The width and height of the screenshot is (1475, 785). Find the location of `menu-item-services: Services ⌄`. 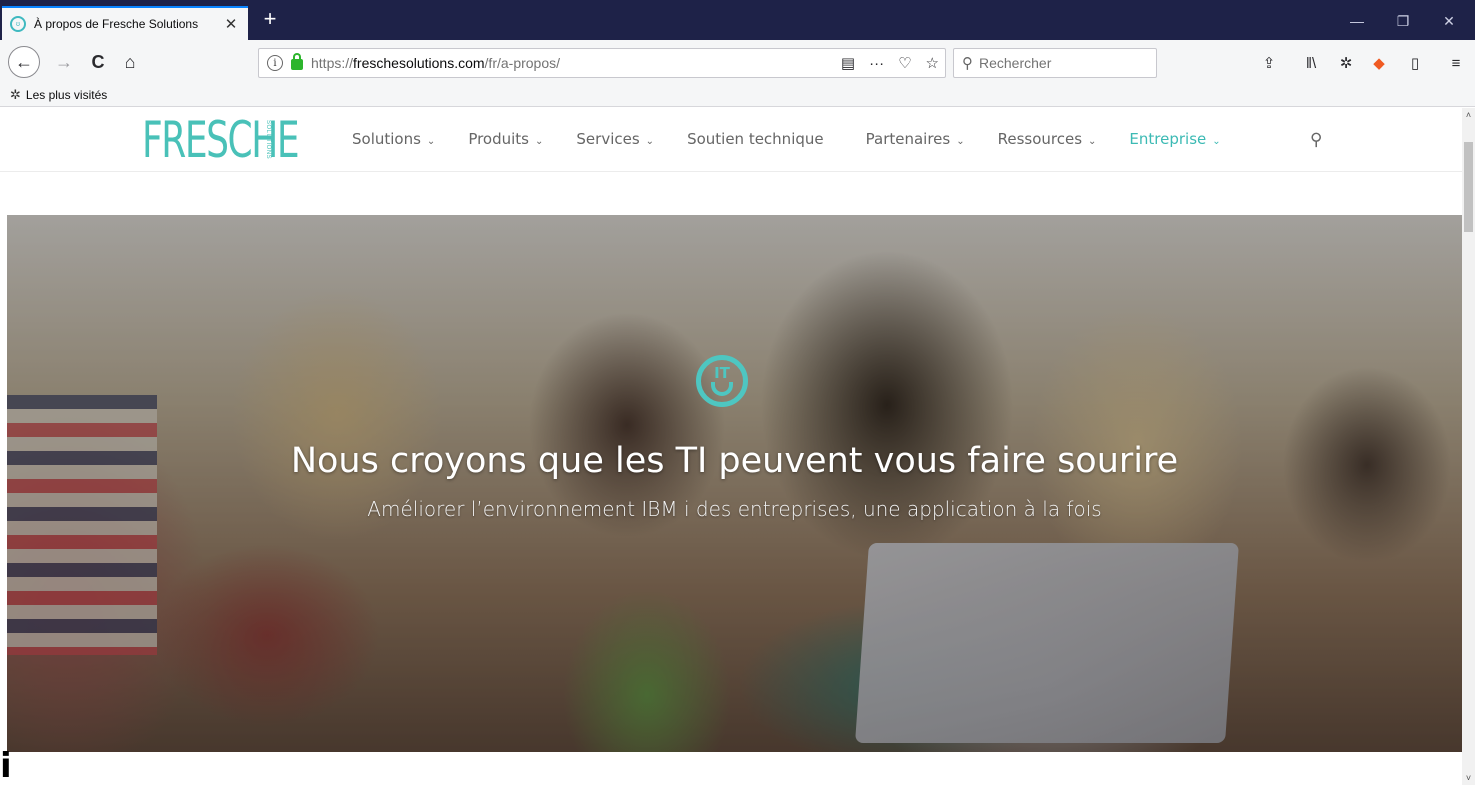

menu-item-services: Services ⌄ is located at coordinates (615, 139).